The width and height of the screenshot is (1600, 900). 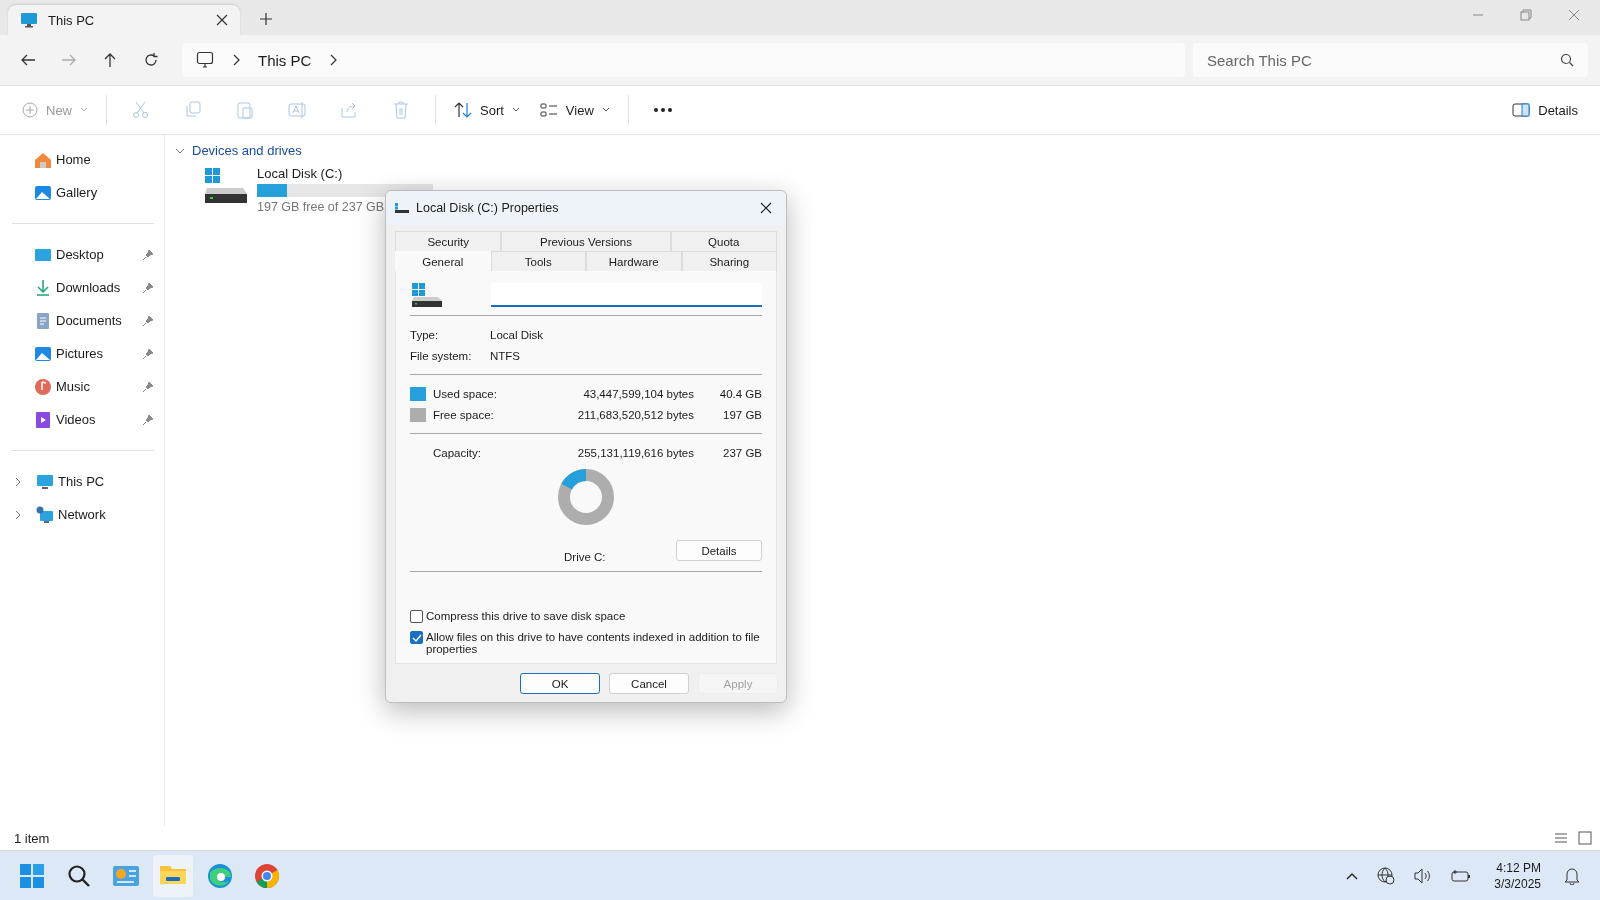 I want to click on sidebar-item: This PC, so click(x=82, y=481).